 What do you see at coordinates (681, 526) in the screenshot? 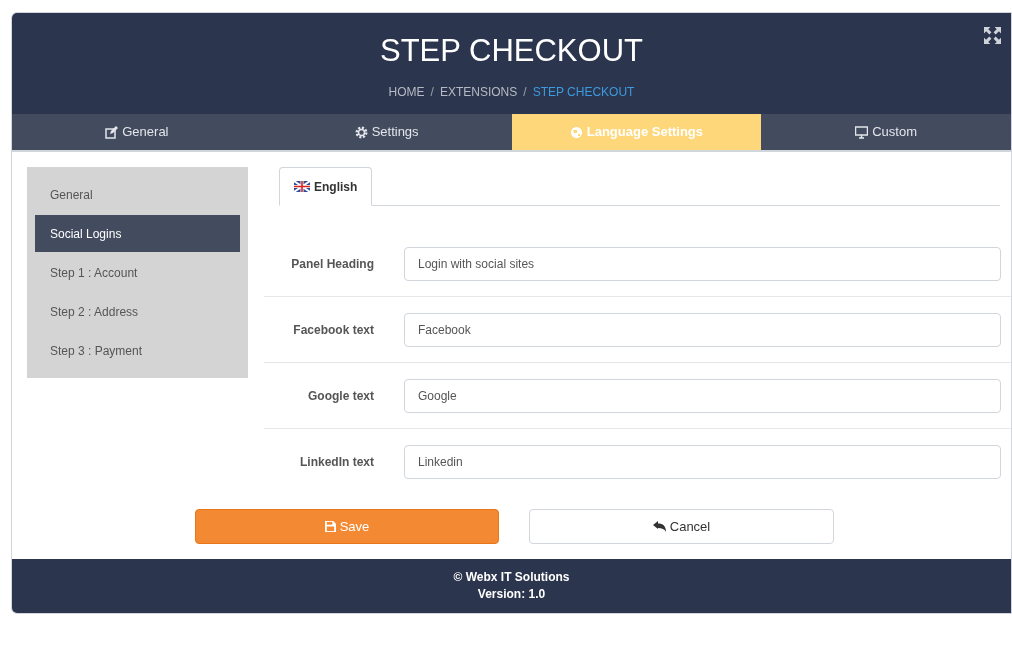
I see `cancel-button: Cancel` at bounding box center [681, 526].